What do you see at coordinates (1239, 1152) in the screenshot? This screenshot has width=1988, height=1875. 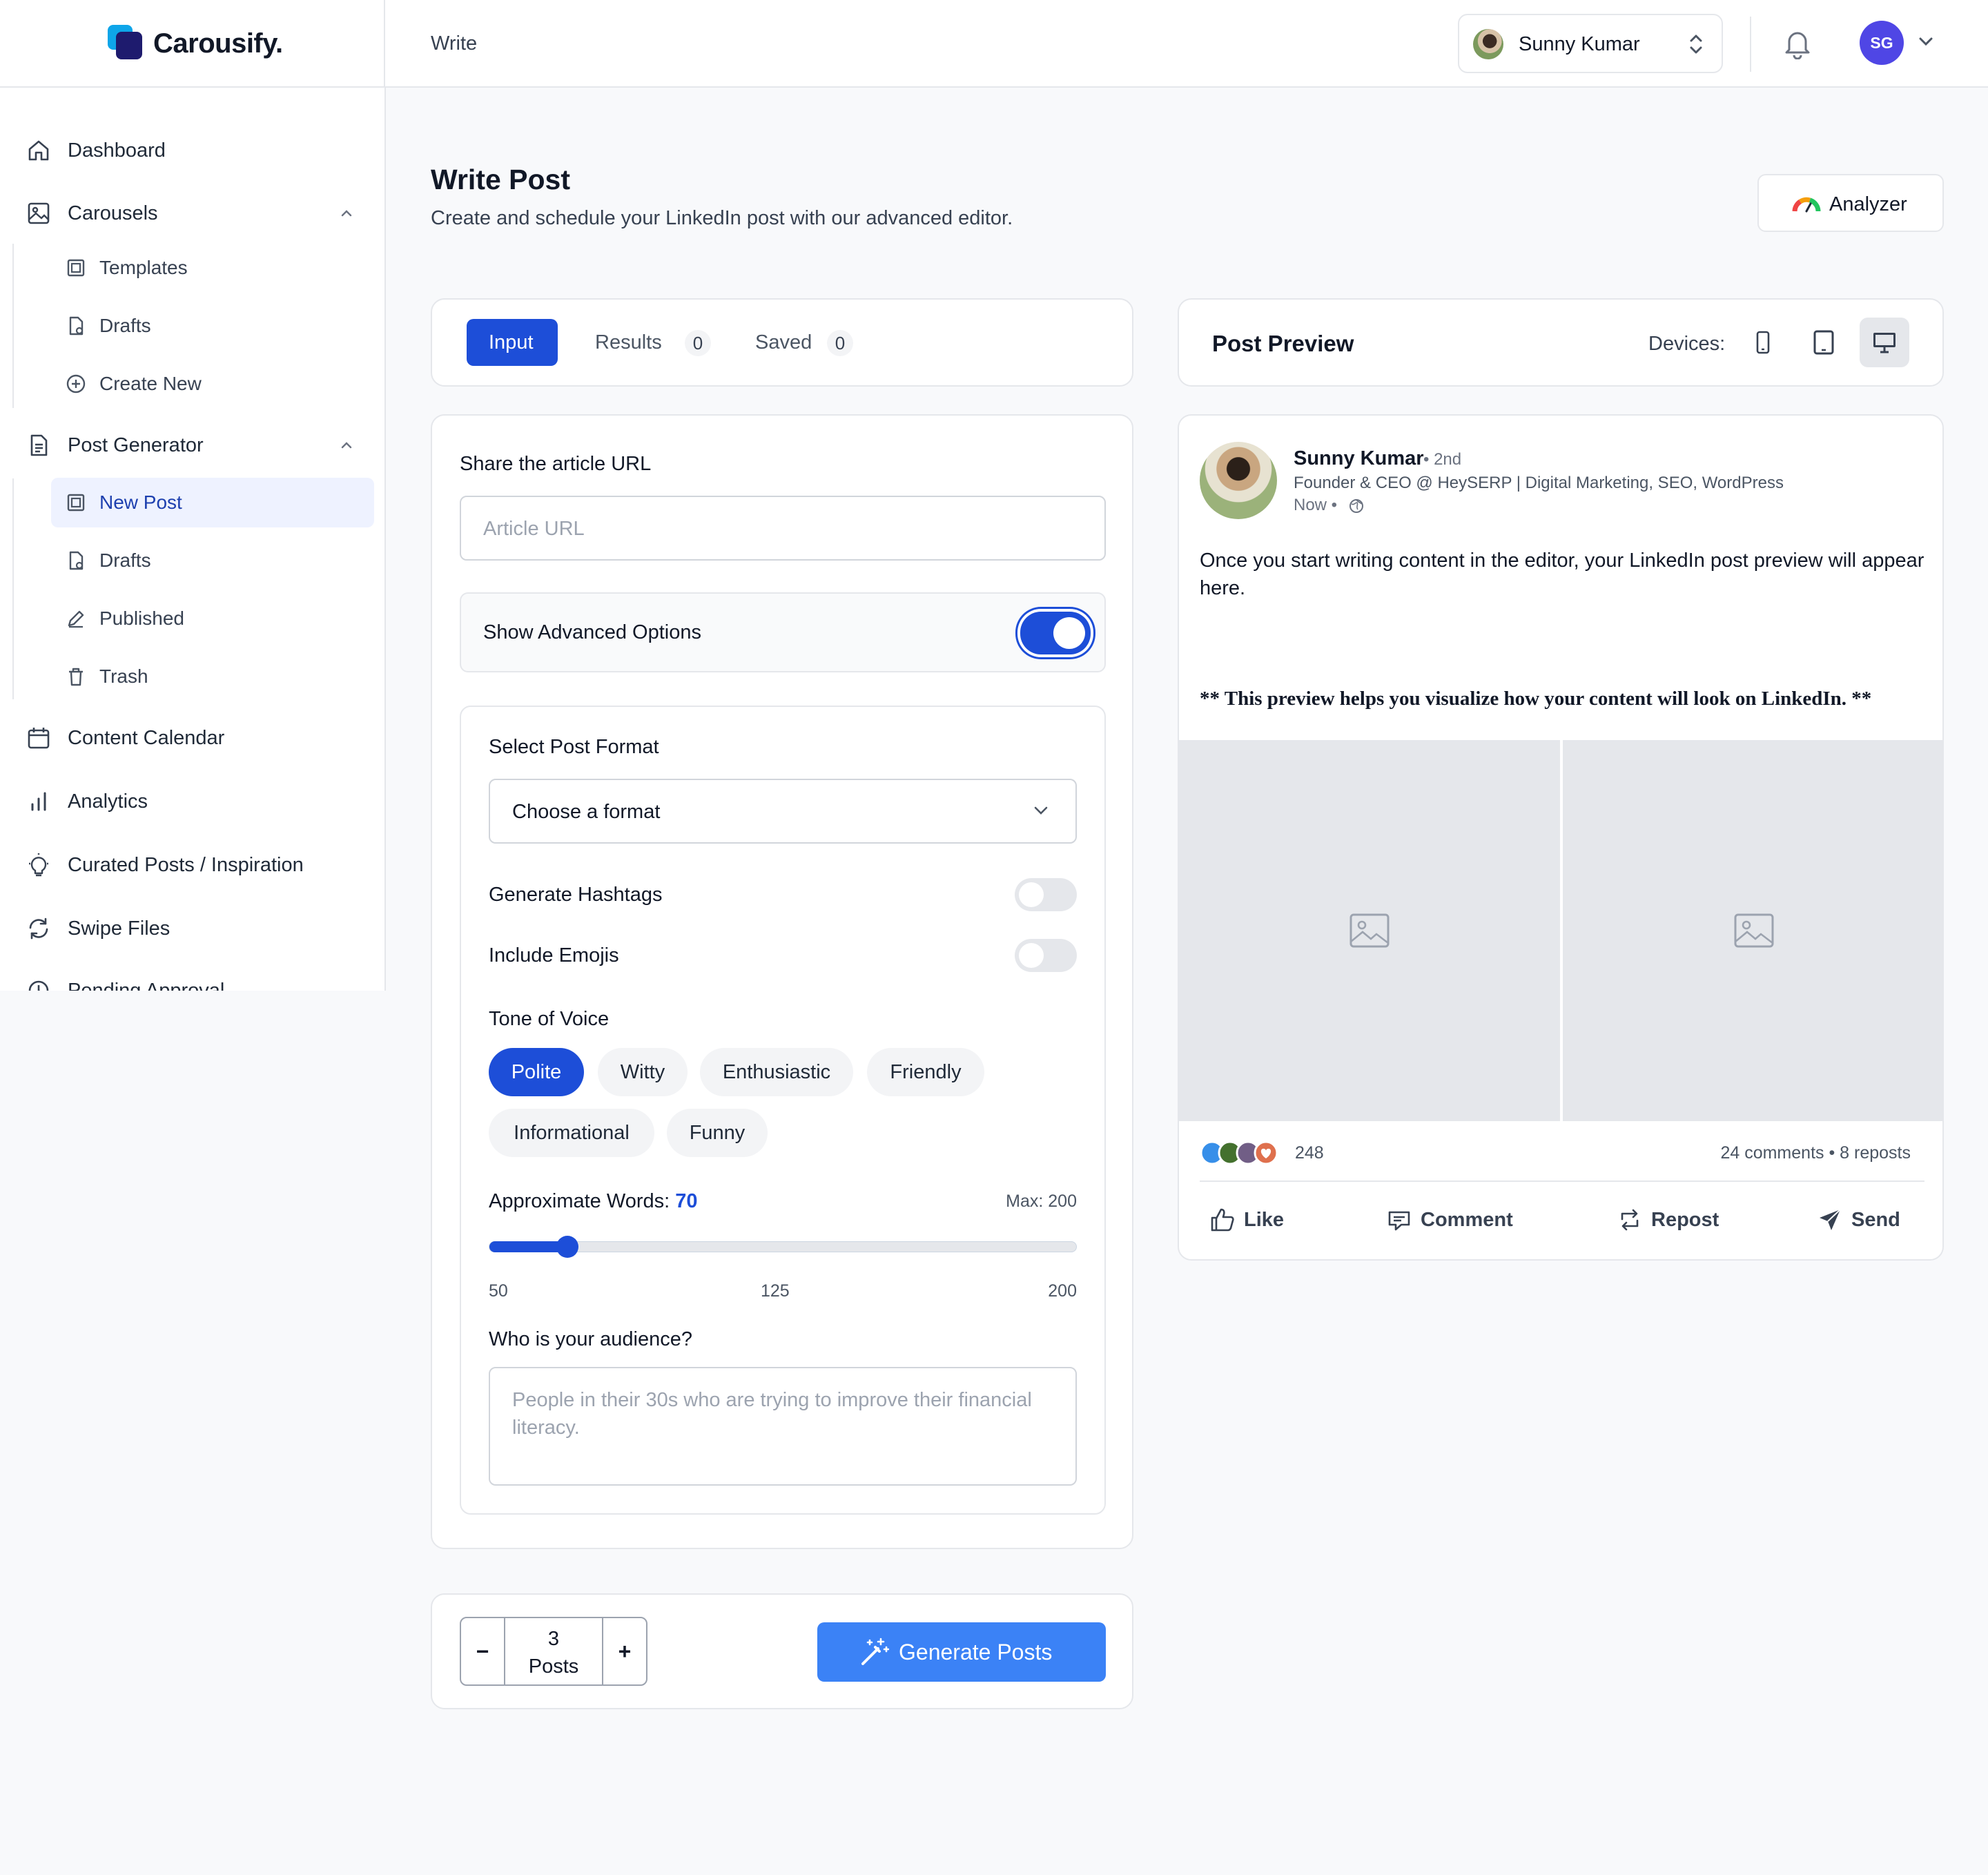 I see `reactions-icon` at bounding box center [1239, 1152].